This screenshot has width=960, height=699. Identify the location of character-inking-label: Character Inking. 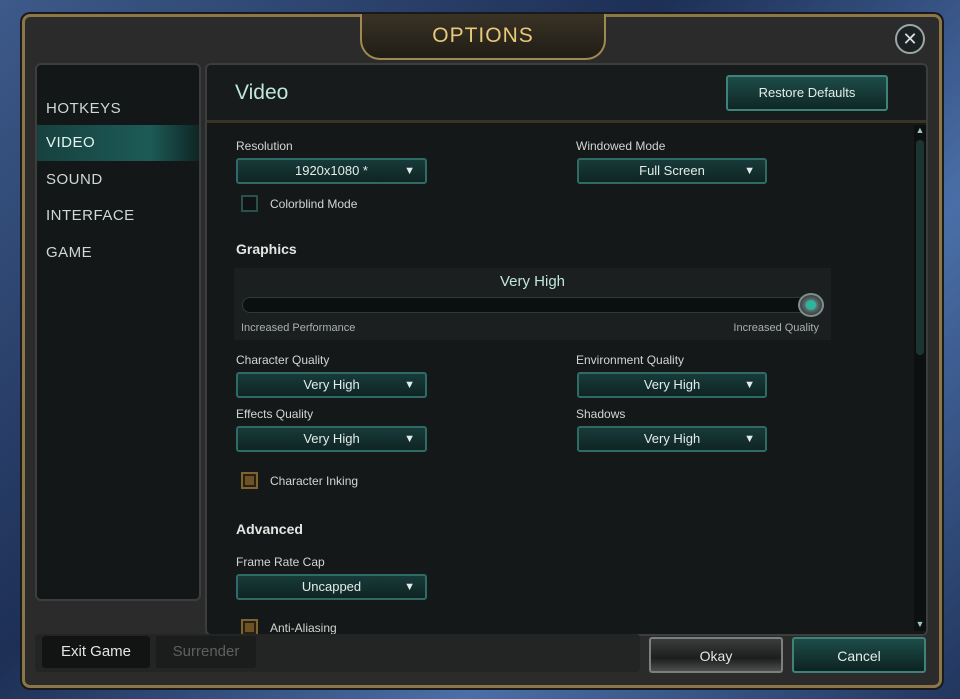
(314, 481).